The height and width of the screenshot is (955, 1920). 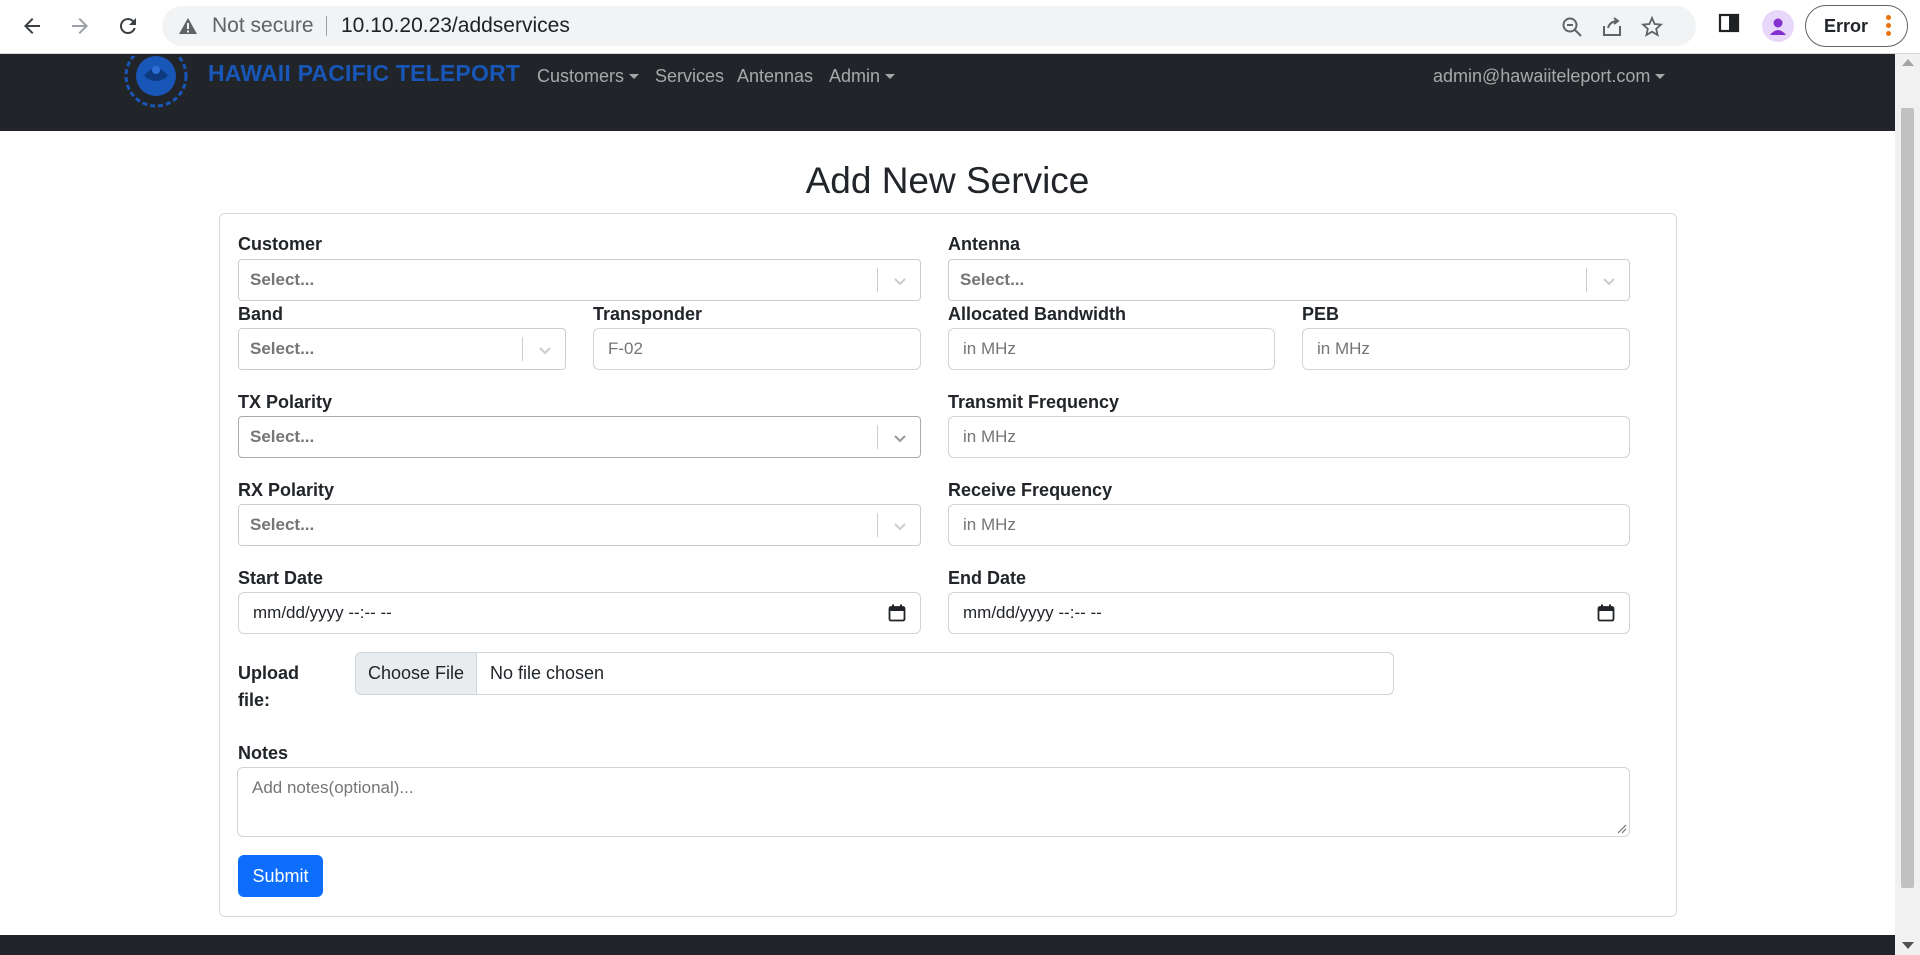 I want to click on forward-button, so click(x=80, y=26).